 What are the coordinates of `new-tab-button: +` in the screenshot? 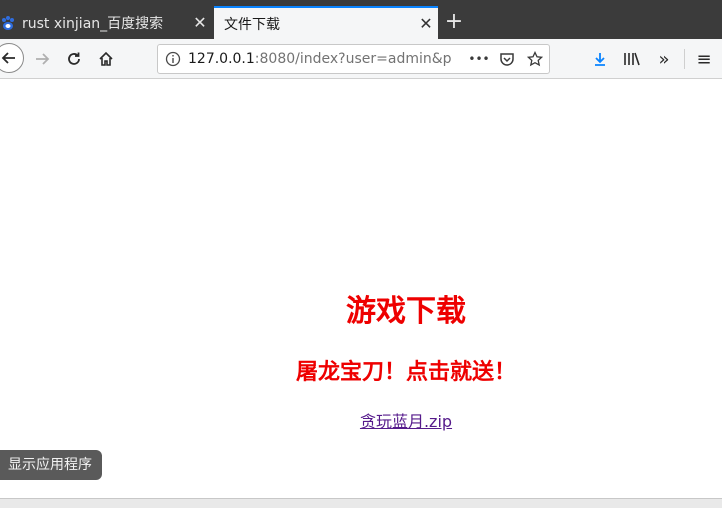 It's located at (454, 22).